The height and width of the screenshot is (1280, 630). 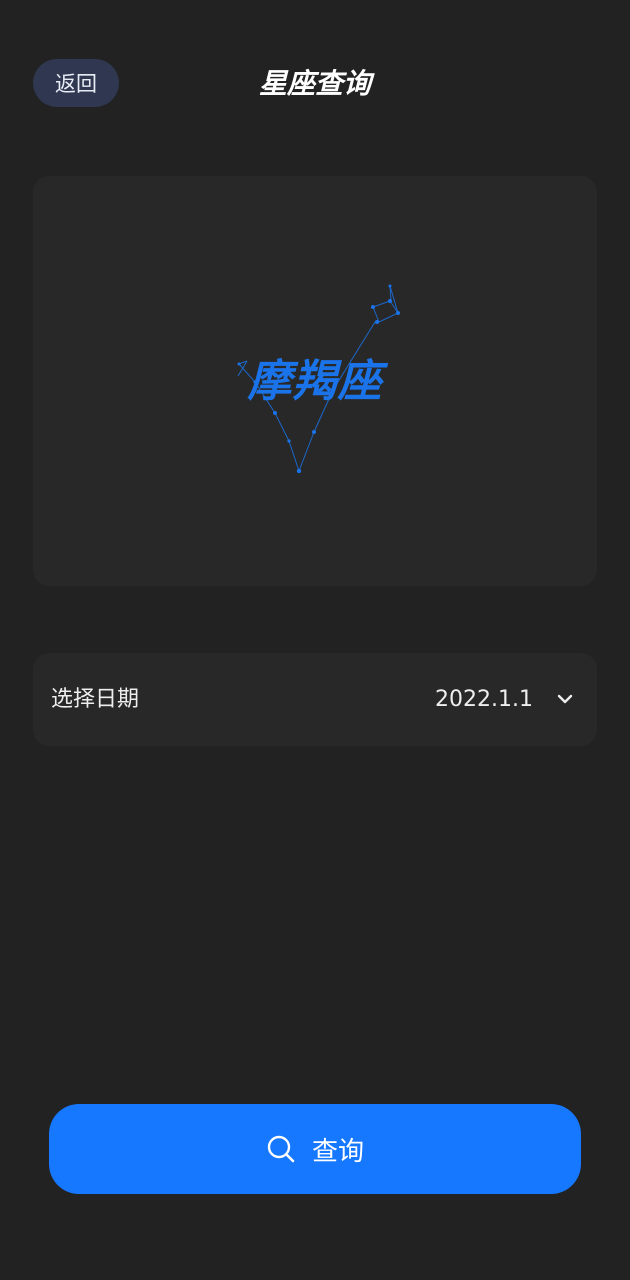 What do you see at coordinates (565, 699) in the screenshot?
I see `chevron-down-icon` at bounding box center [565, 699].